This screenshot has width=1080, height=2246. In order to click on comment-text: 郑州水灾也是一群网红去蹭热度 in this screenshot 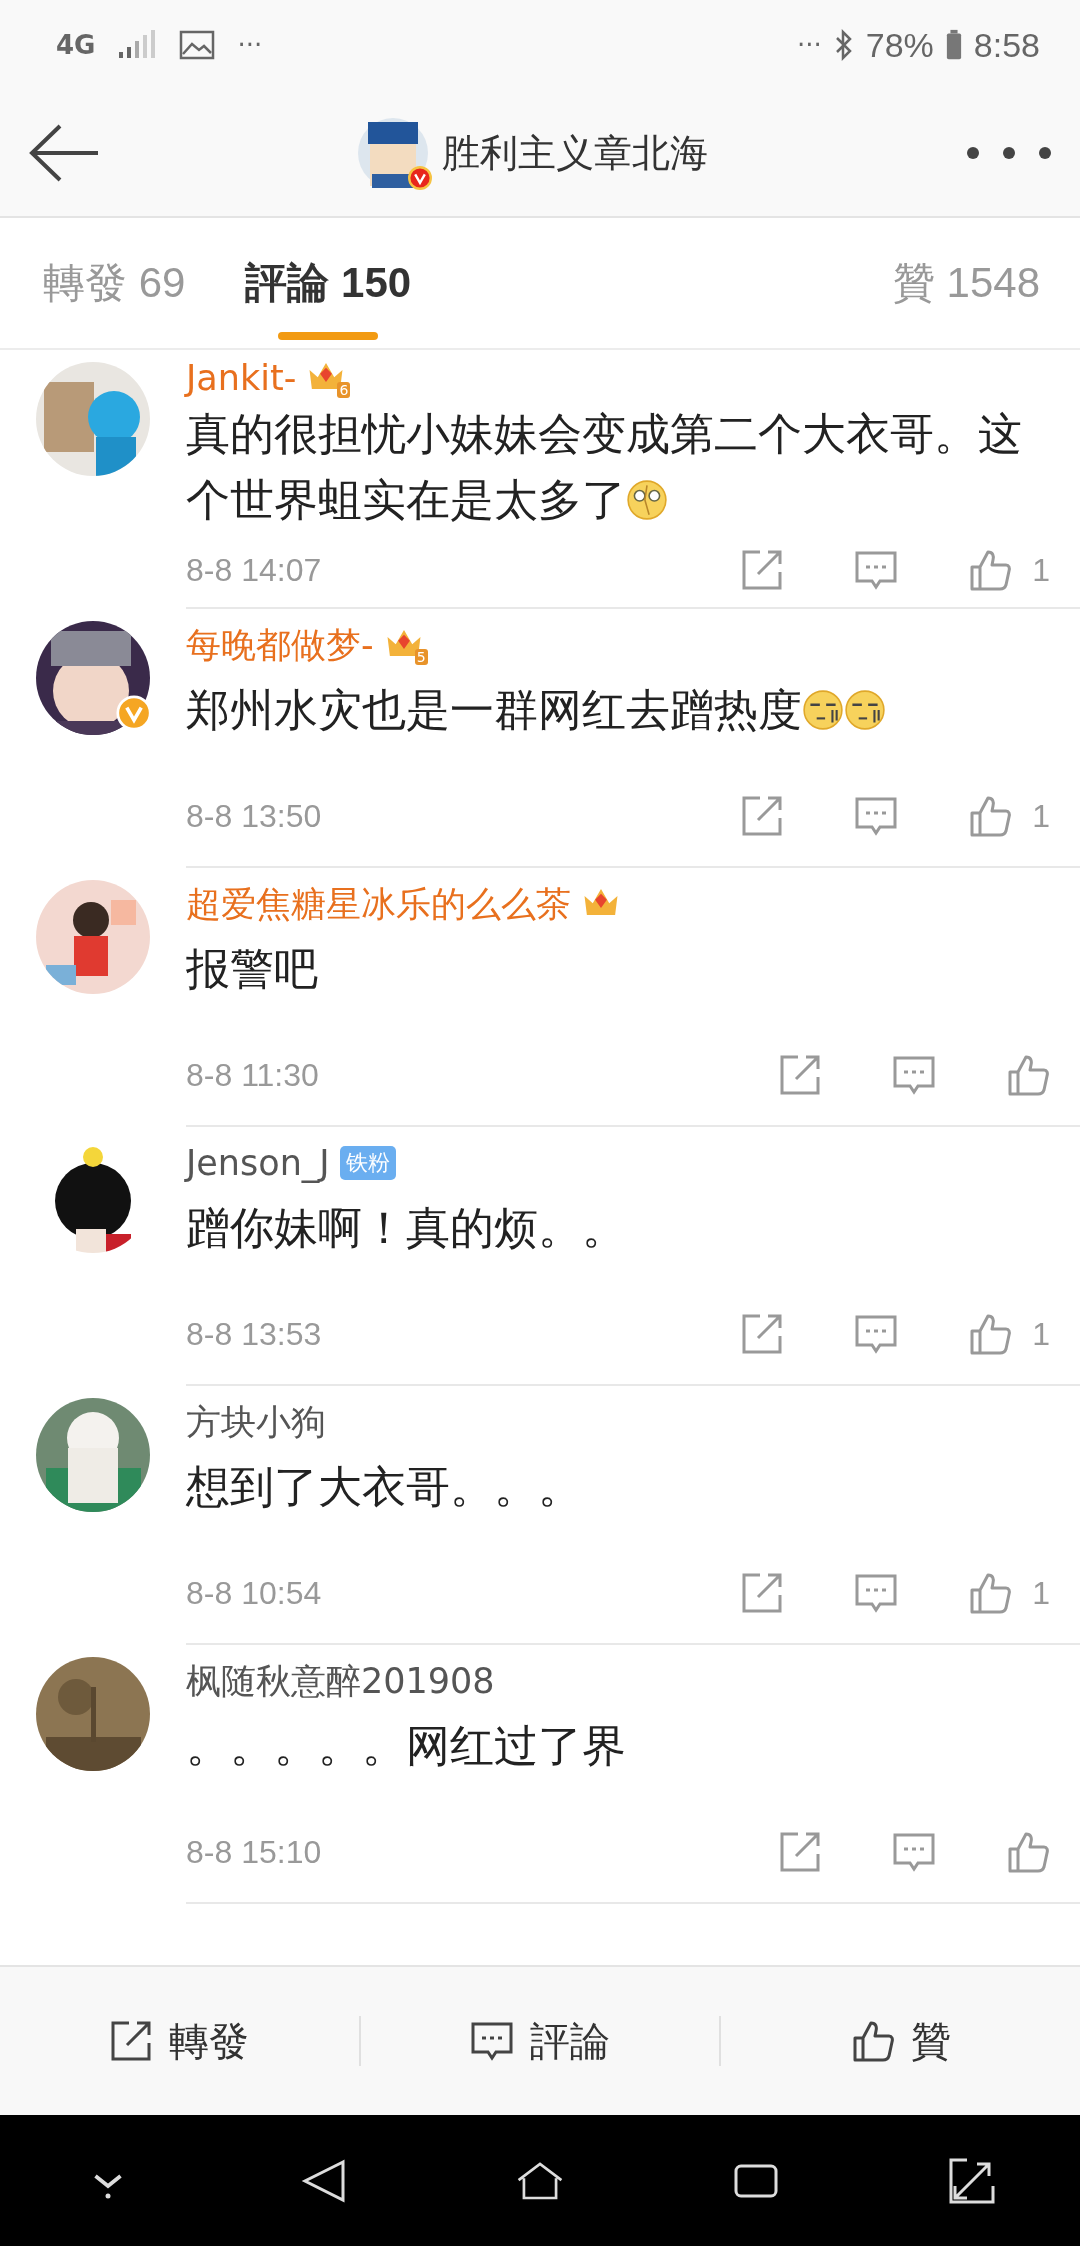, I will do `click(618, 710)`.